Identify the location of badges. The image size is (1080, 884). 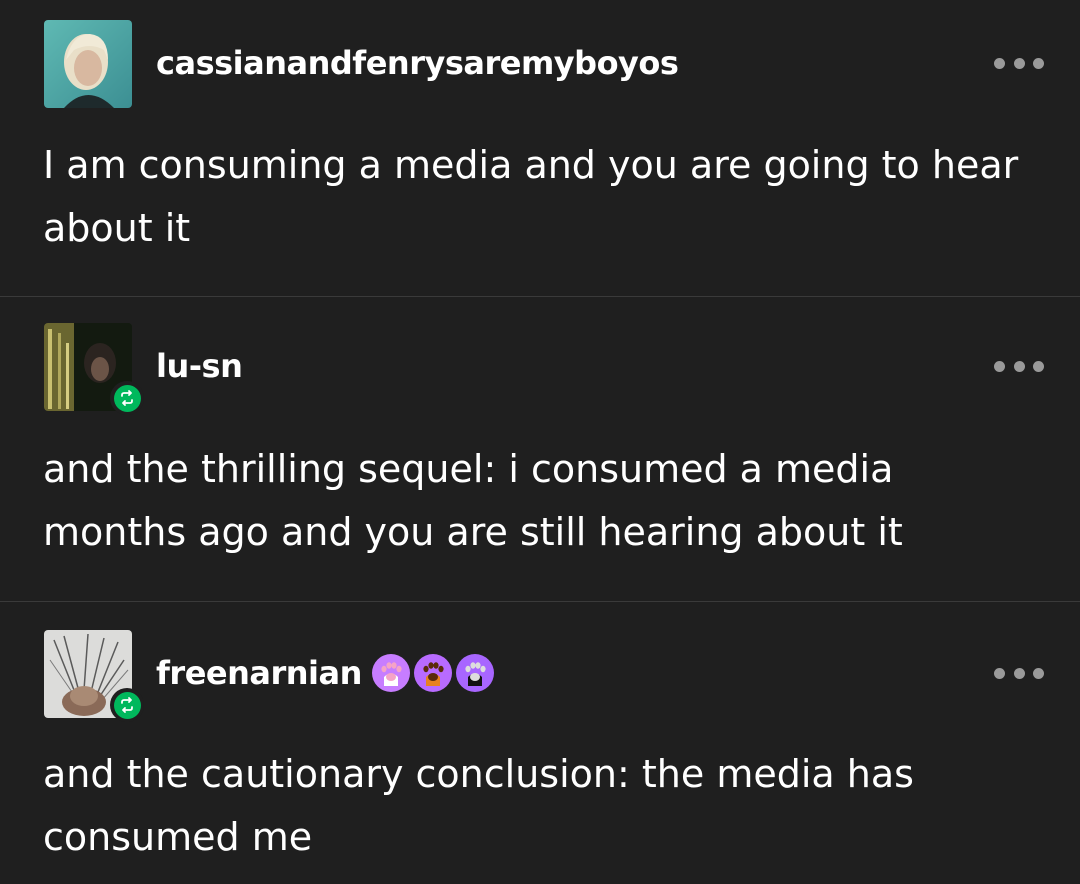
(432, 673).